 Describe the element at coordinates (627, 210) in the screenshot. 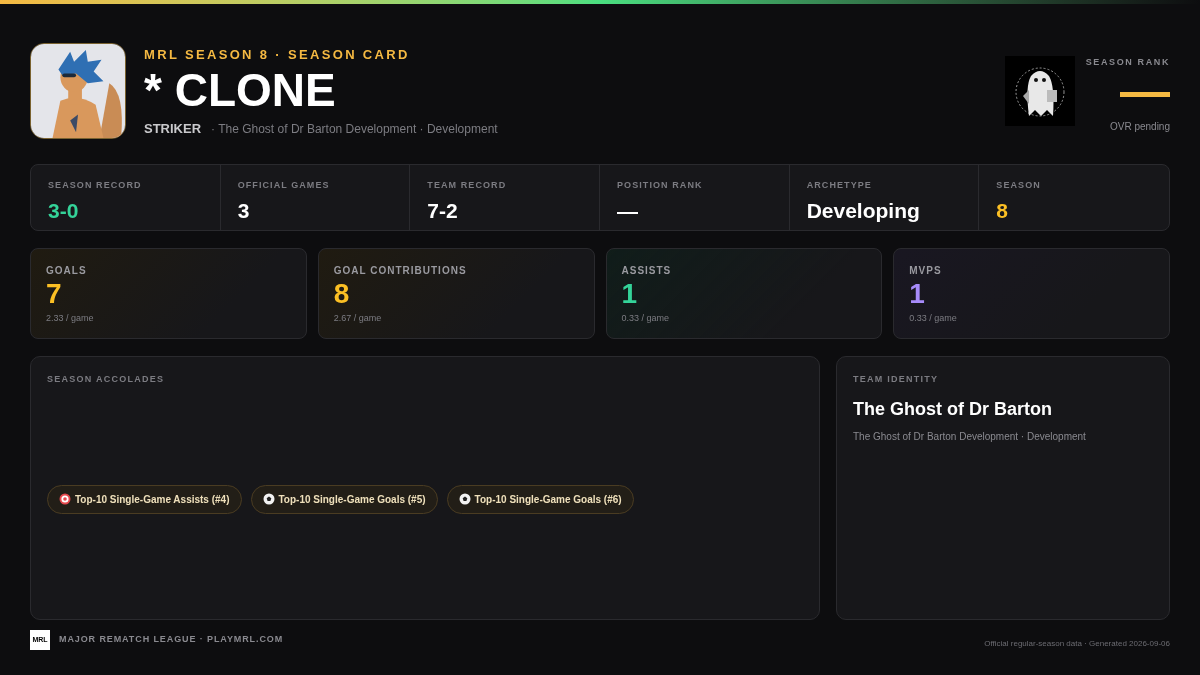

I see `summary-value: —` at that location.